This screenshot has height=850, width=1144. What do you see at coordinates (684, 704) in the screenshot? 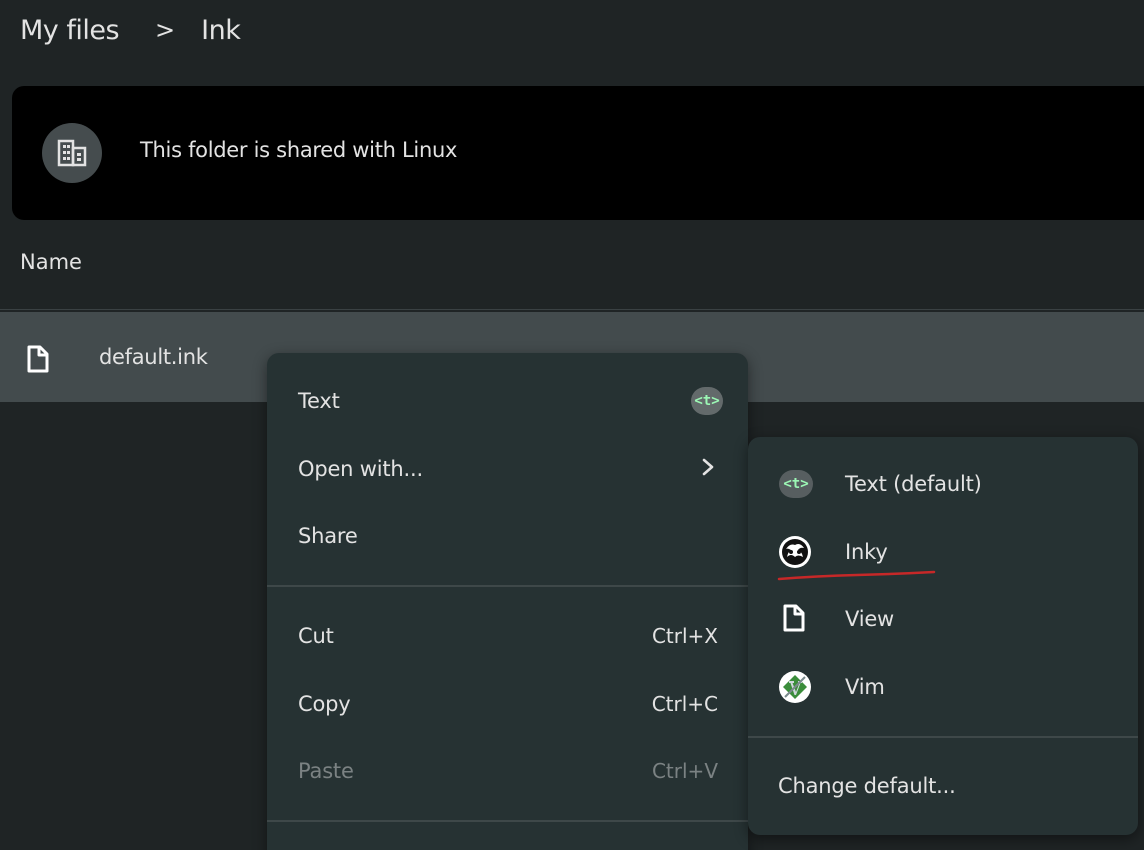
I see `menu-item-shortcut: Ctrl+C` at bounding box center [684, 704].